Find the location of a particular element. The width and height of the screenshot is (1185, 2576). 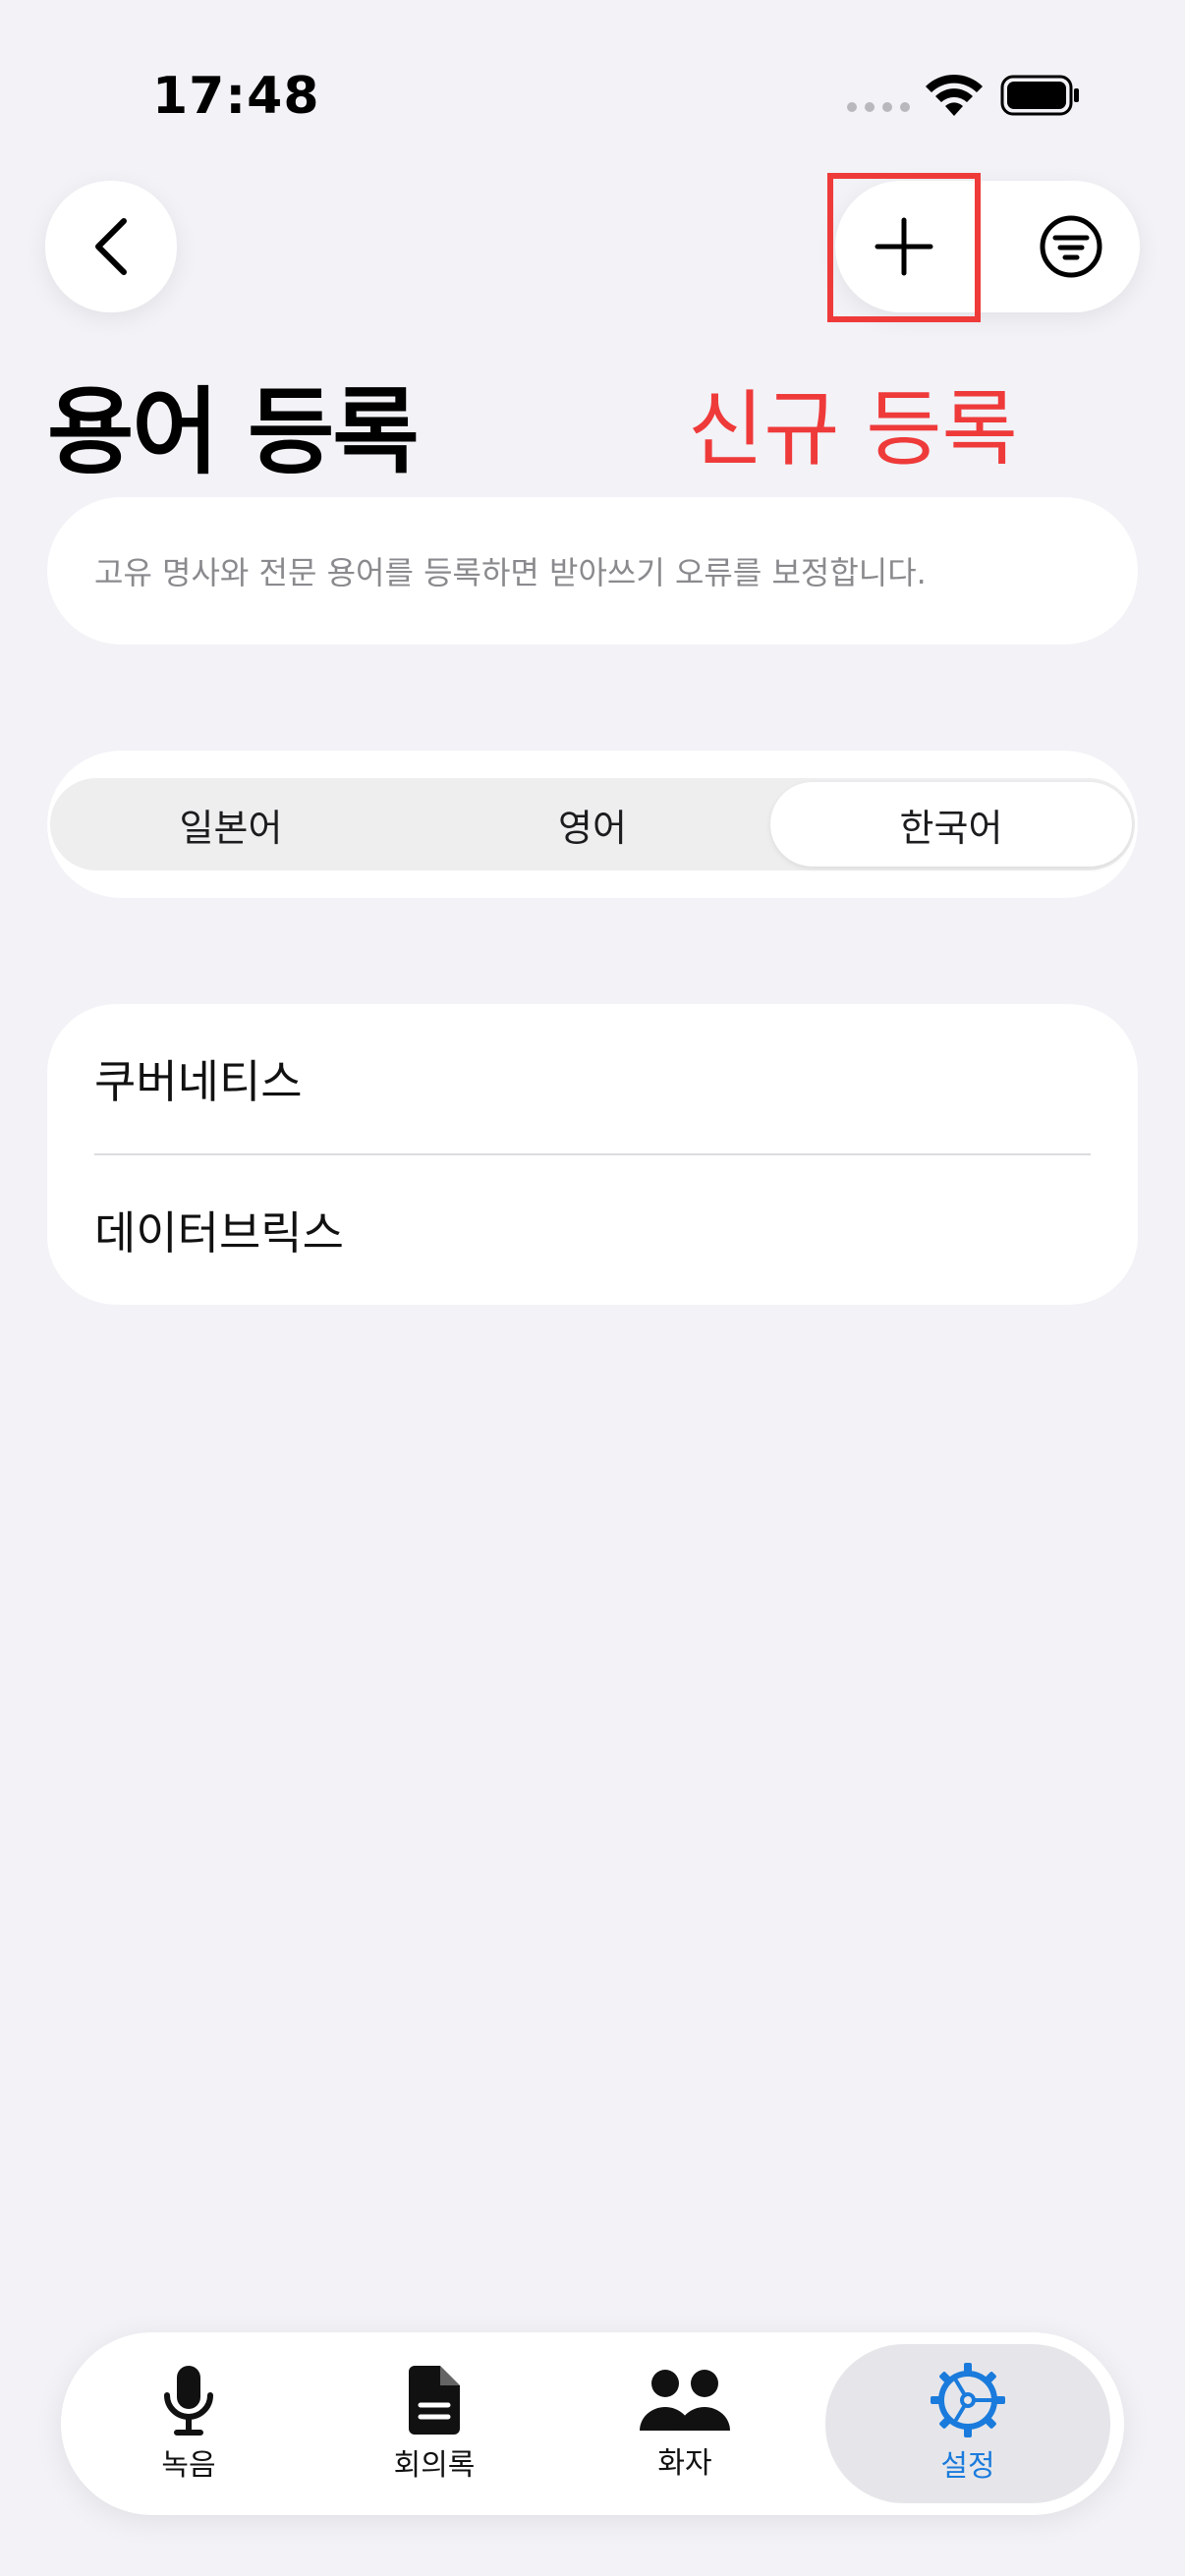

tab-bar: 녹음 회의록 화자 설정 is located at coordinates (592, 2423).